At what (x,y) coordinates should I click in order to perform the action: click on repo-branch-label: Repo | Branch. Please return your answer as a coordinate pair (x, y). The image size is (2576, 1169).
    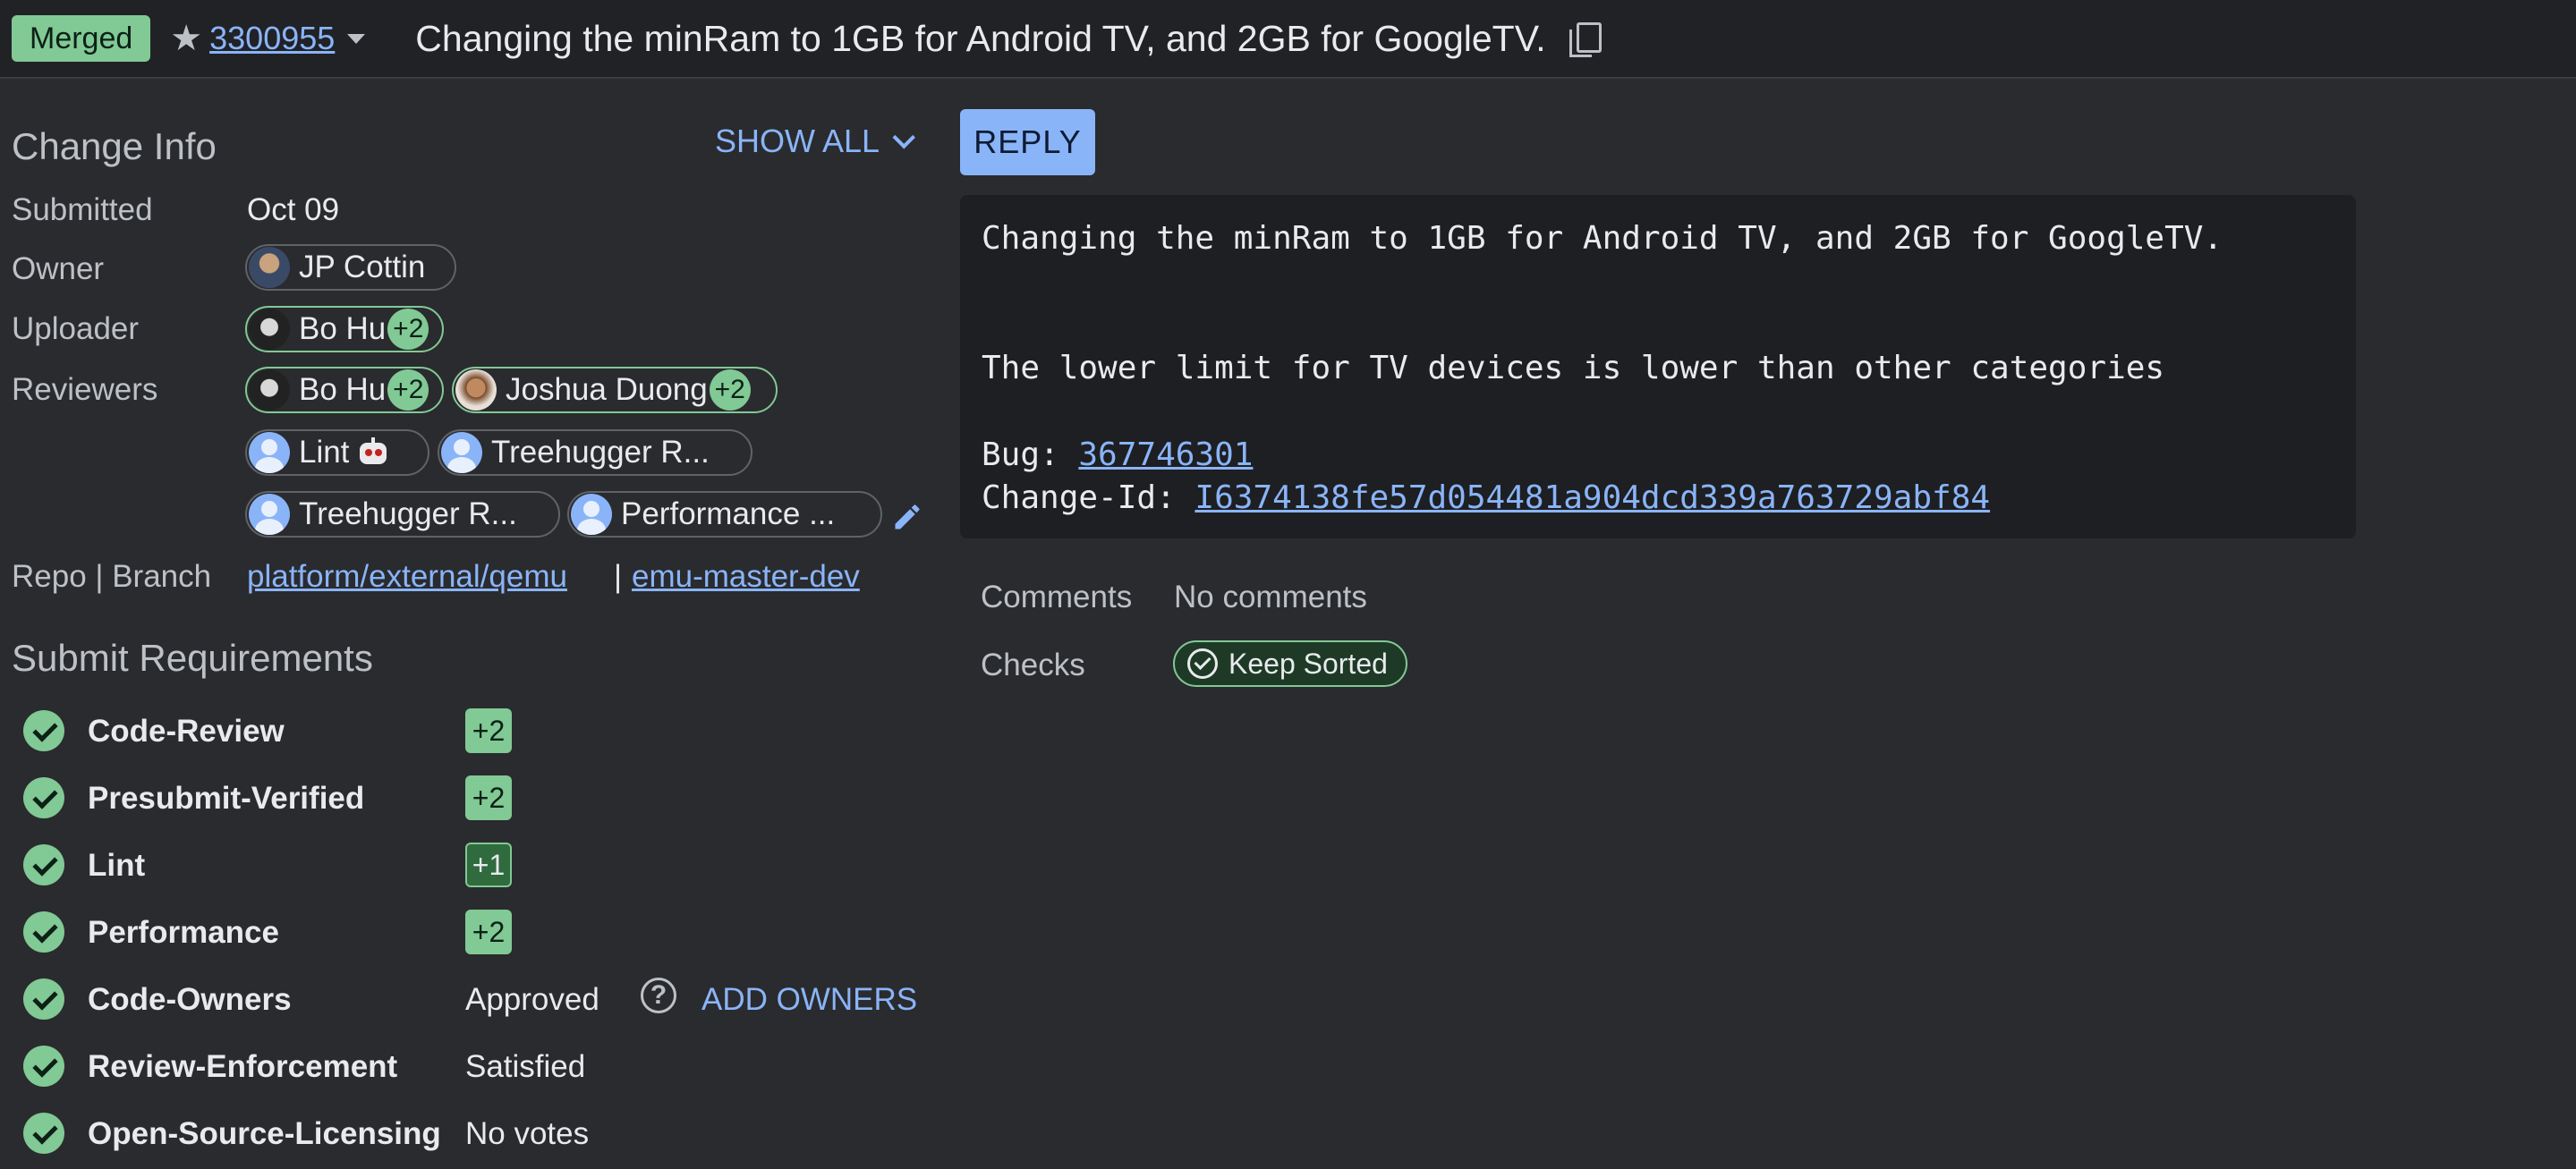
    Looking at the image, I should click on (112, 577).